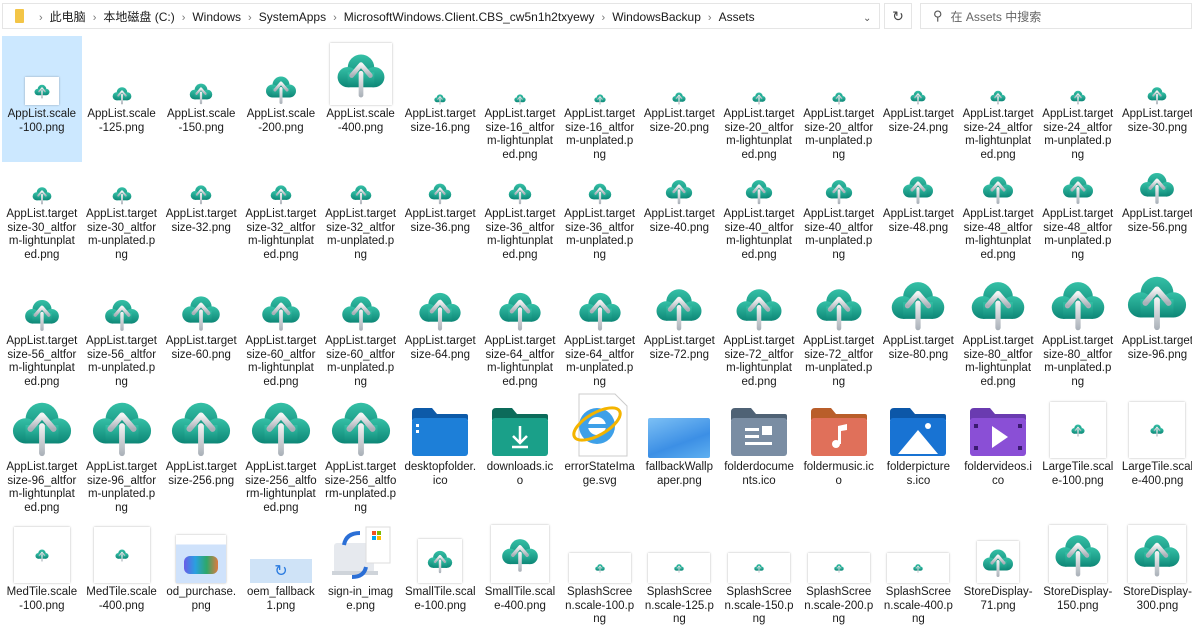 This screenshot has height=640, width=1192. What do you see at coordinates (281, 550) in the screenshot?
I see `oem-image-icon: ↻` at bounding box center [281, 550].